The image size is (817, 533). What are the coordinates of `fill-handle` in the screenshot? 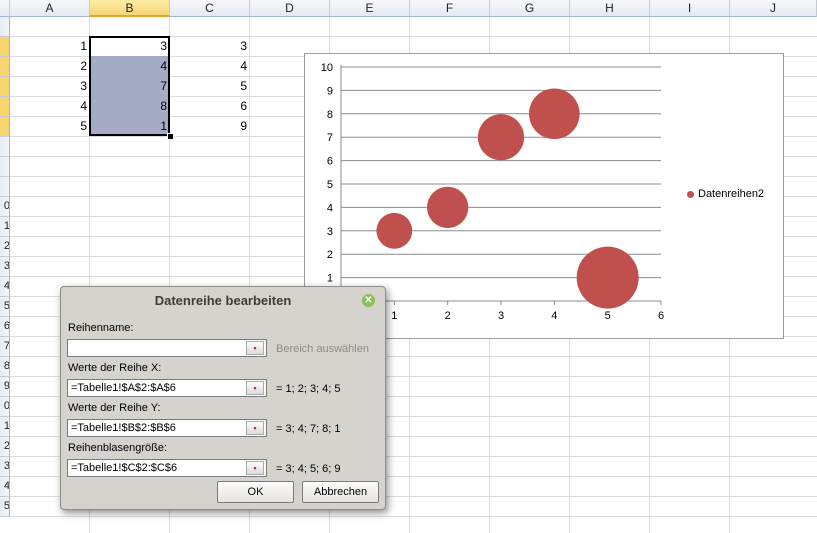 It's located at (170, 136).